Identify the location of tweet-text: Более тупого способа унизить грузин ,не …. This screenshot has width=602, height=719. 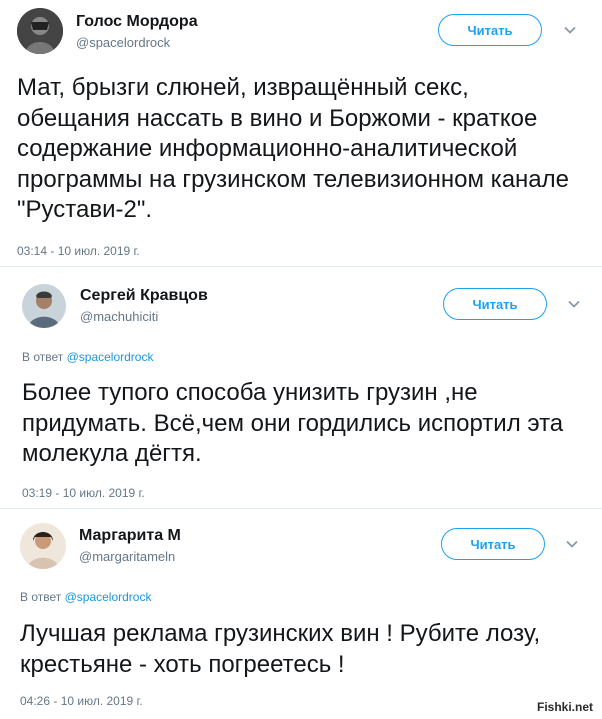
(293, 423).